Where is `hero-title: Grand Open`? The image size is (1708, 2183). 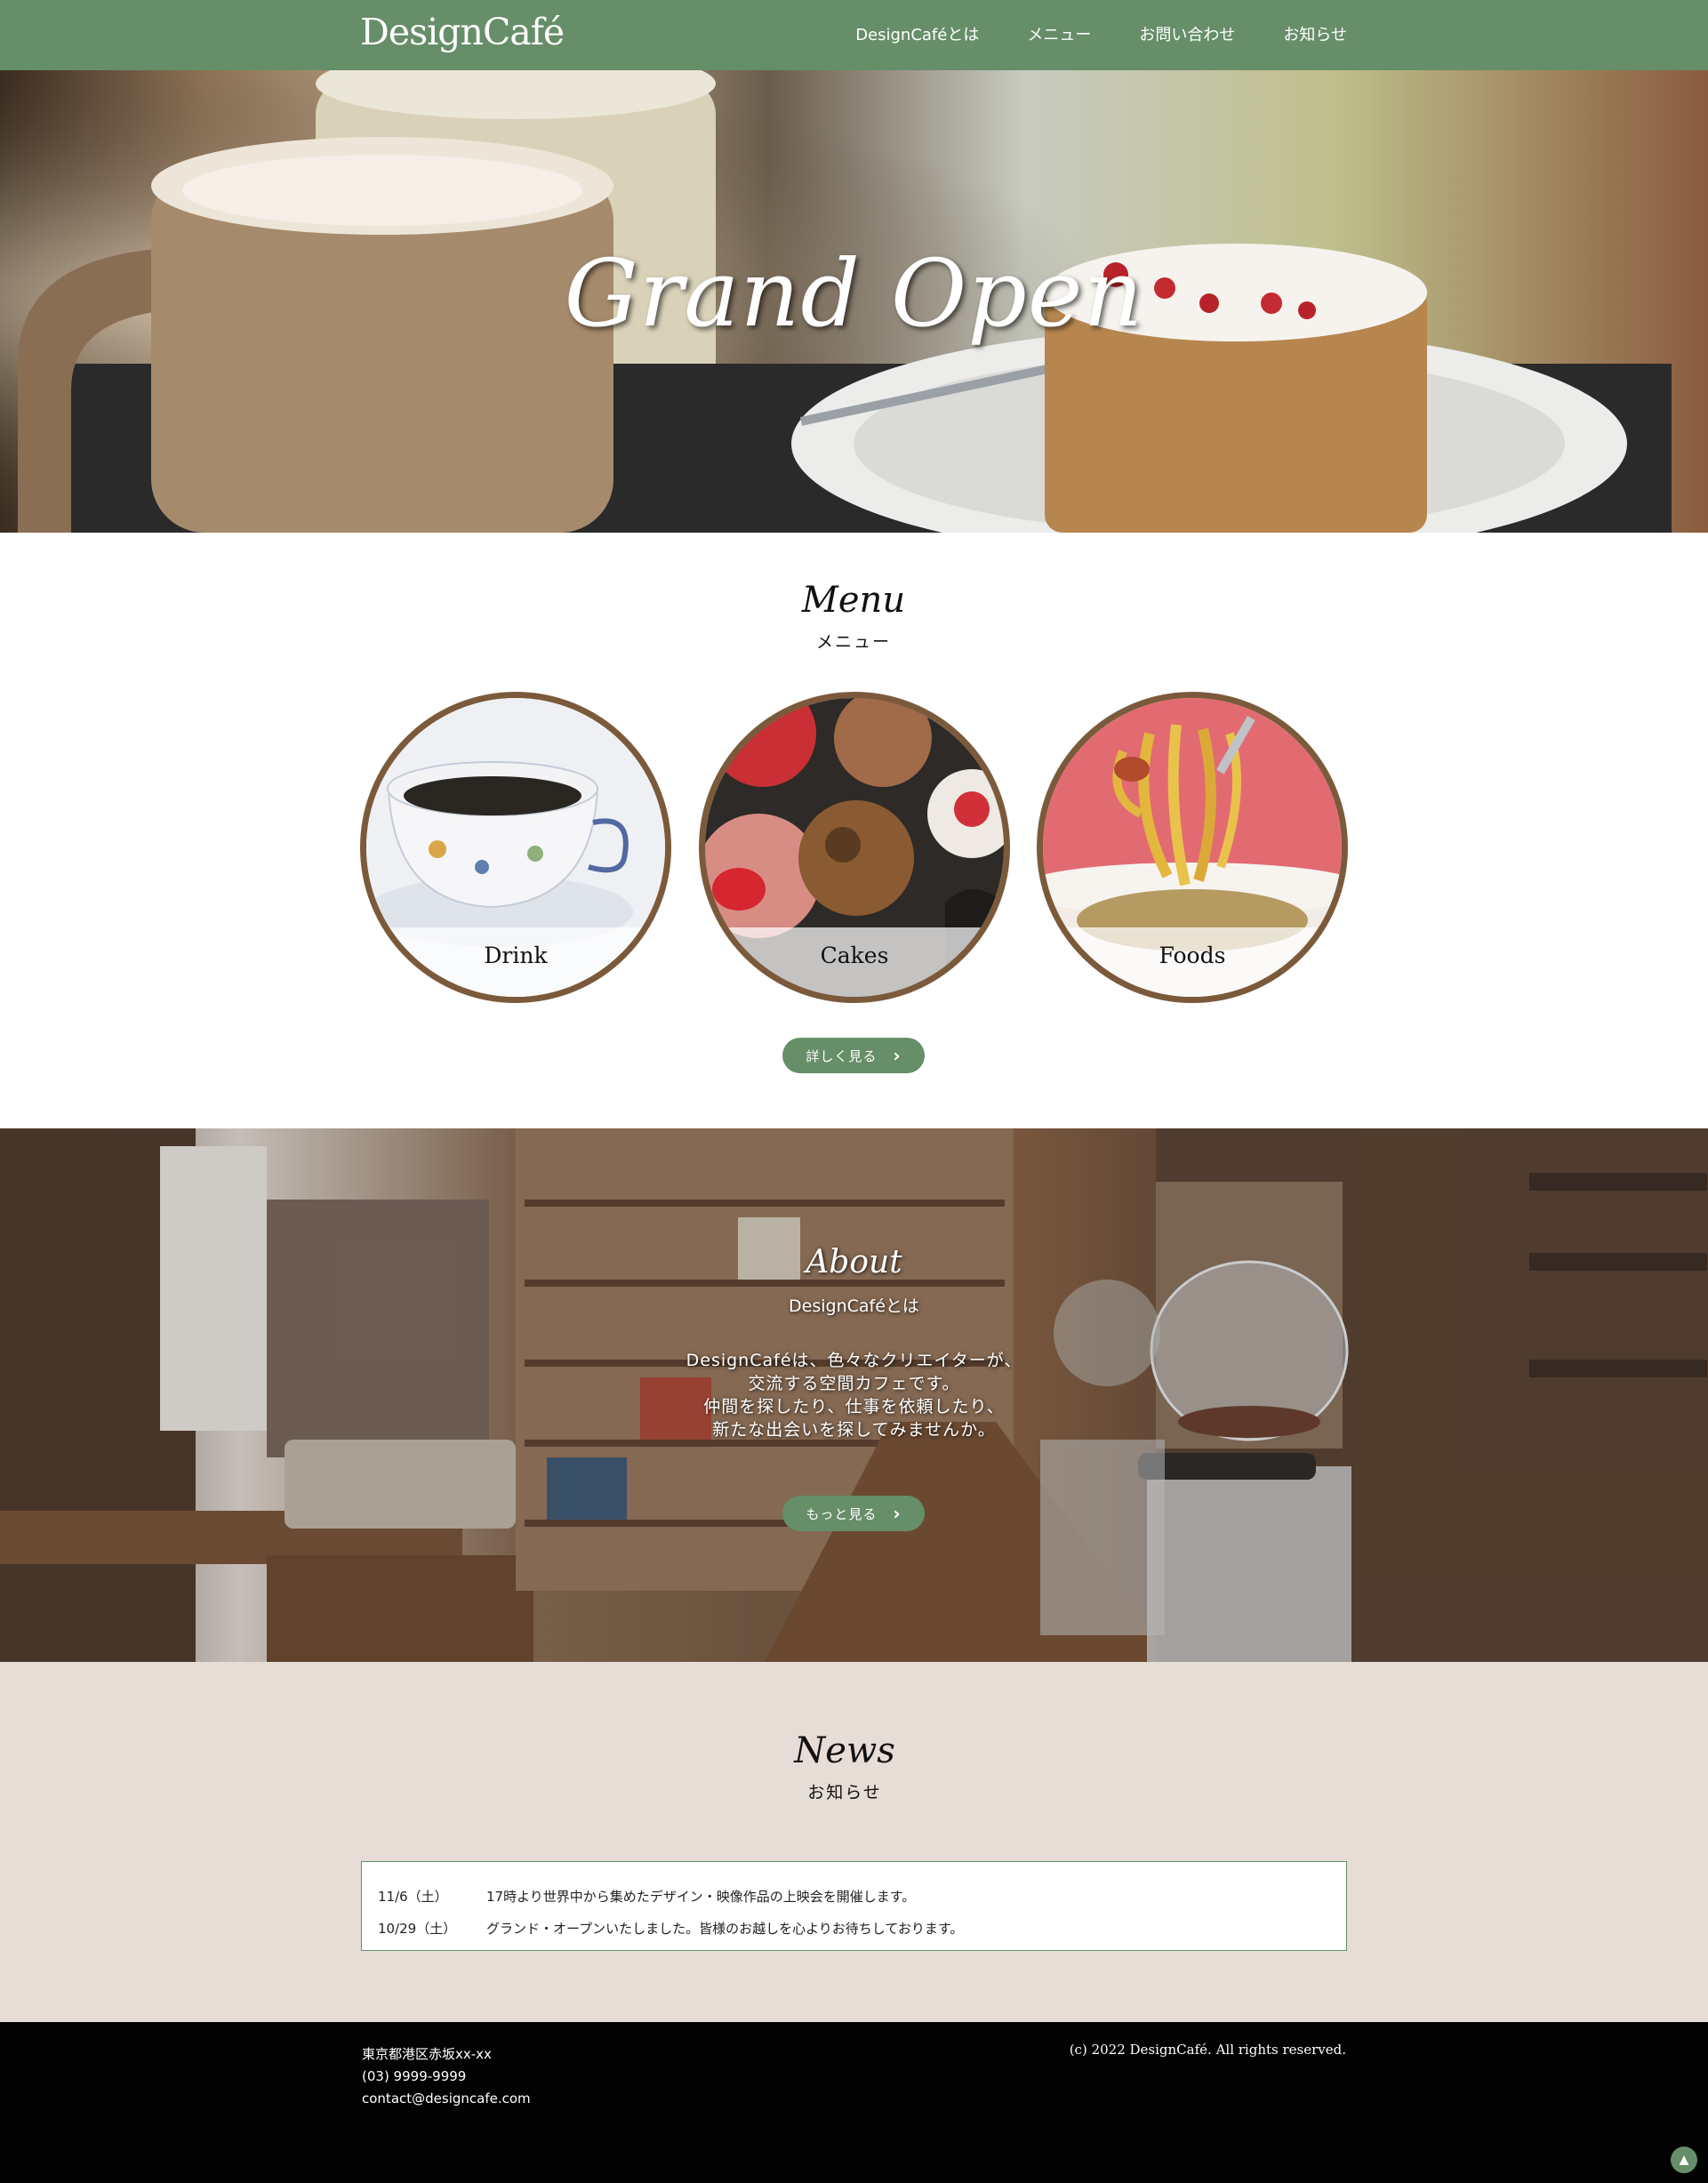 hero-title: Grand Open is located at coordinates (854, 293).